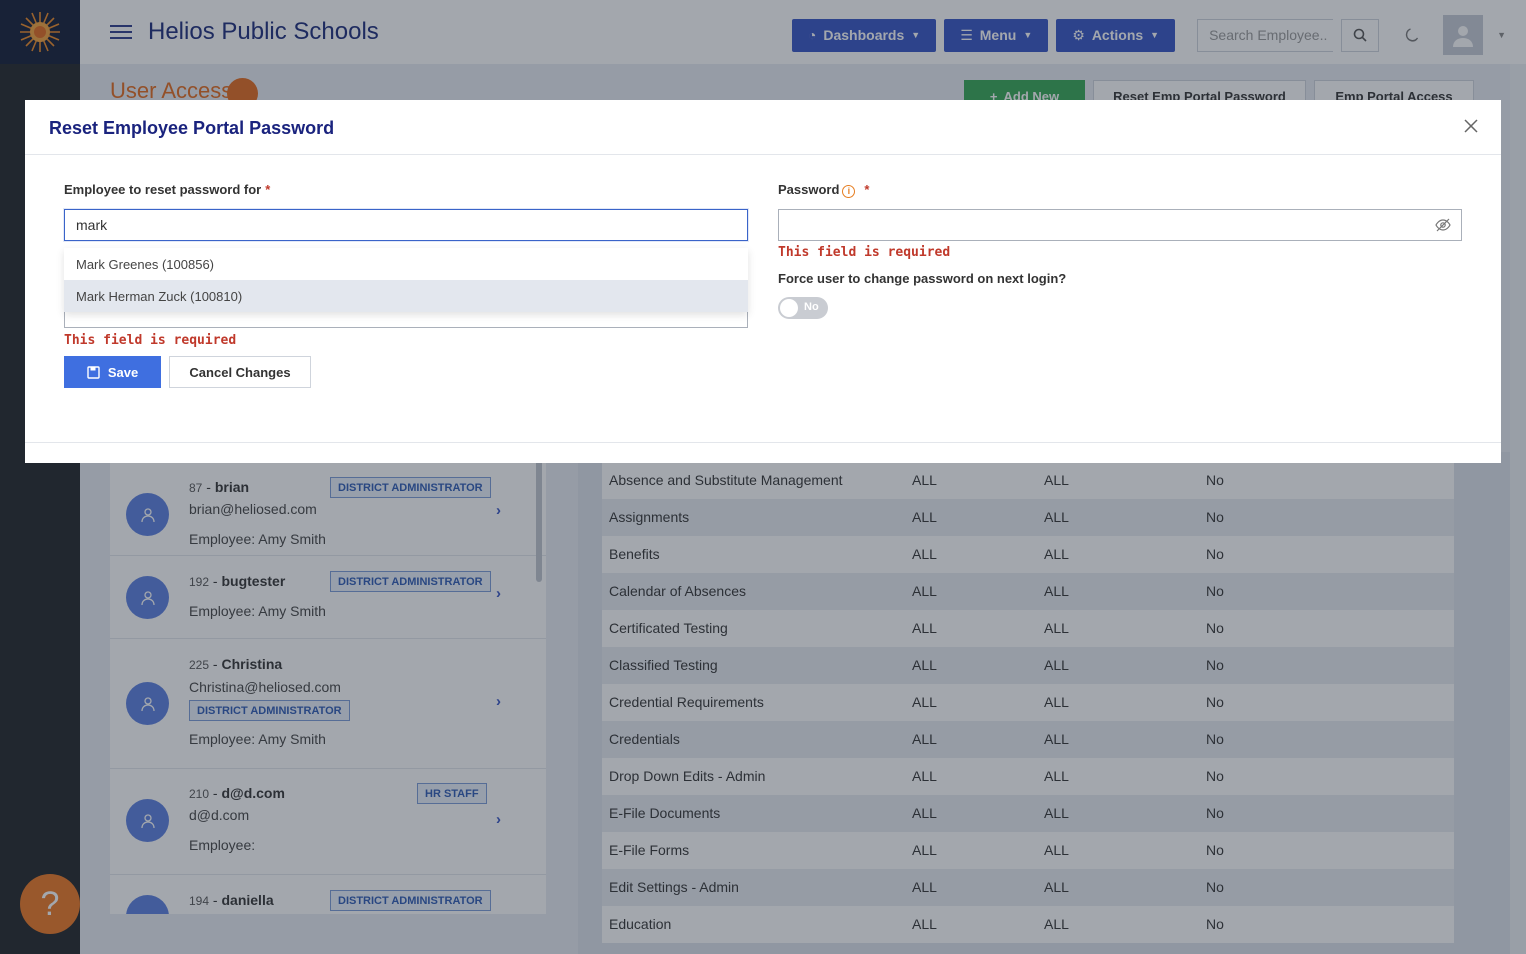 The height and width of the screenshot is (954, 1526). What do you see at coordinates (123, 372) in the screenshot?
I see `save-label: Save` at bounding box center [123, 372].